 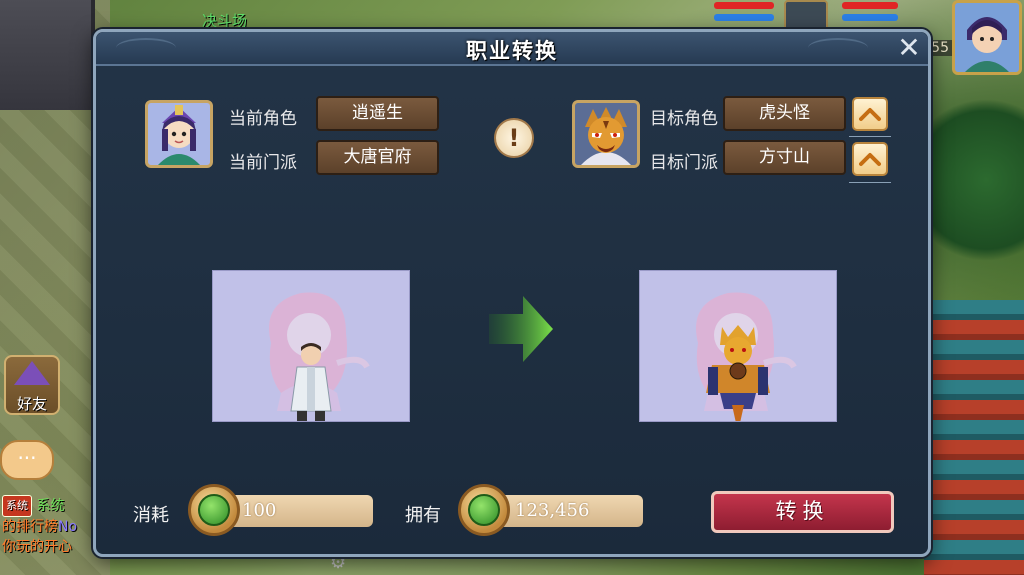 I want to click on dialog-header: 职业转换 ✕, so click(x=512, y=49).